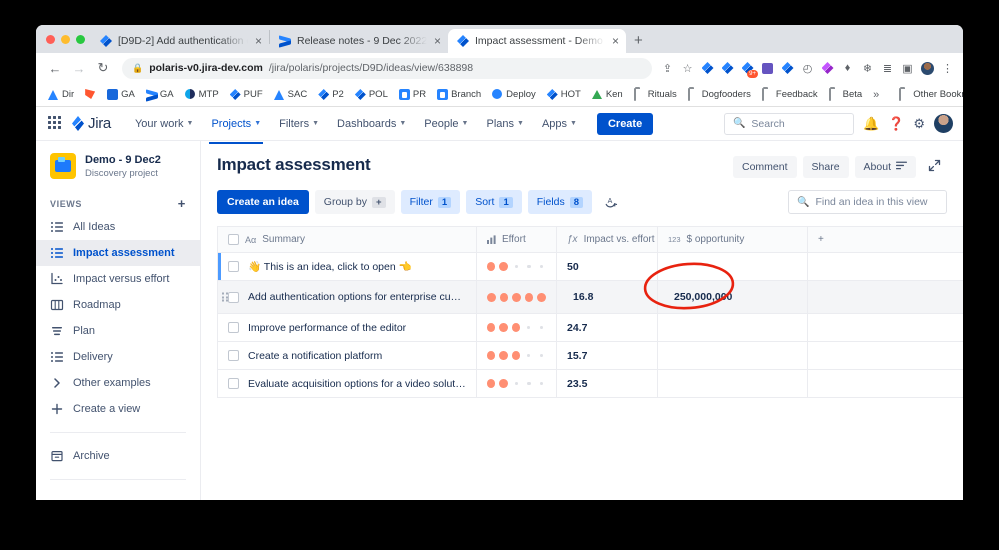  What do you see at coordinates (867, 68) in the screenshot?
I see `puzzle-extension-icon: ❄` at bounding box center [867, 68].